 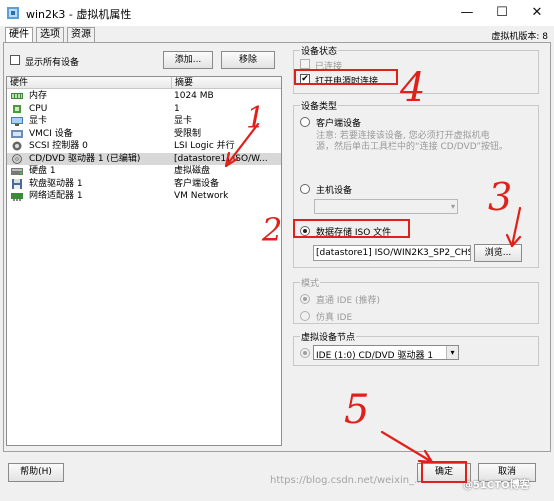 I want to click on annotation-number-5: 5, so click(x=357, y=410).